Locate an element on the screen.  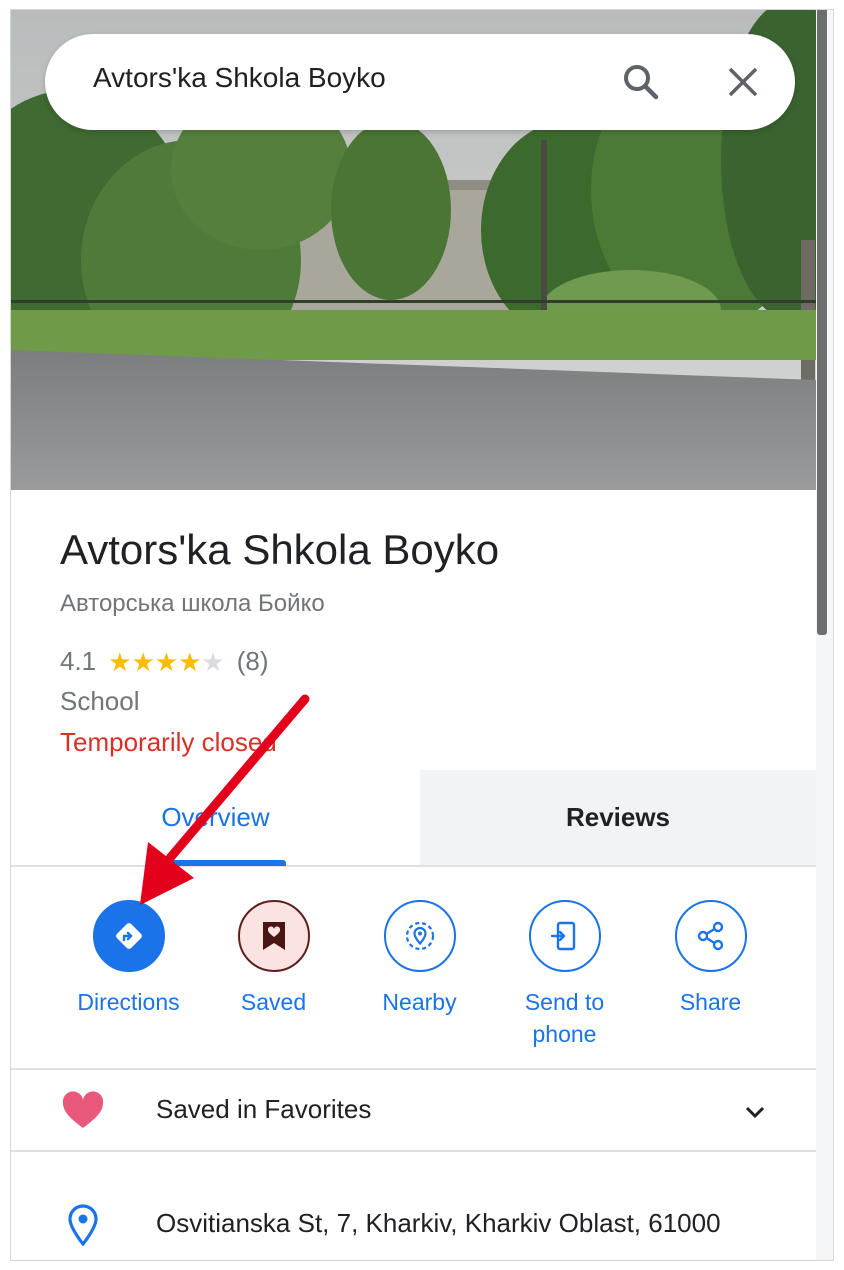
chevron-down-icon is located at coordinates (755, 1112).